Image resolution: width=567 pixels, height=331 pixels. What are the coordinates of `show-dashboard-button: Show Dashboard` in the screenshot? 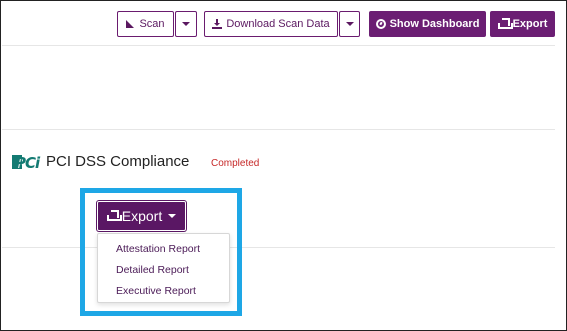 It's located at (427, 24).